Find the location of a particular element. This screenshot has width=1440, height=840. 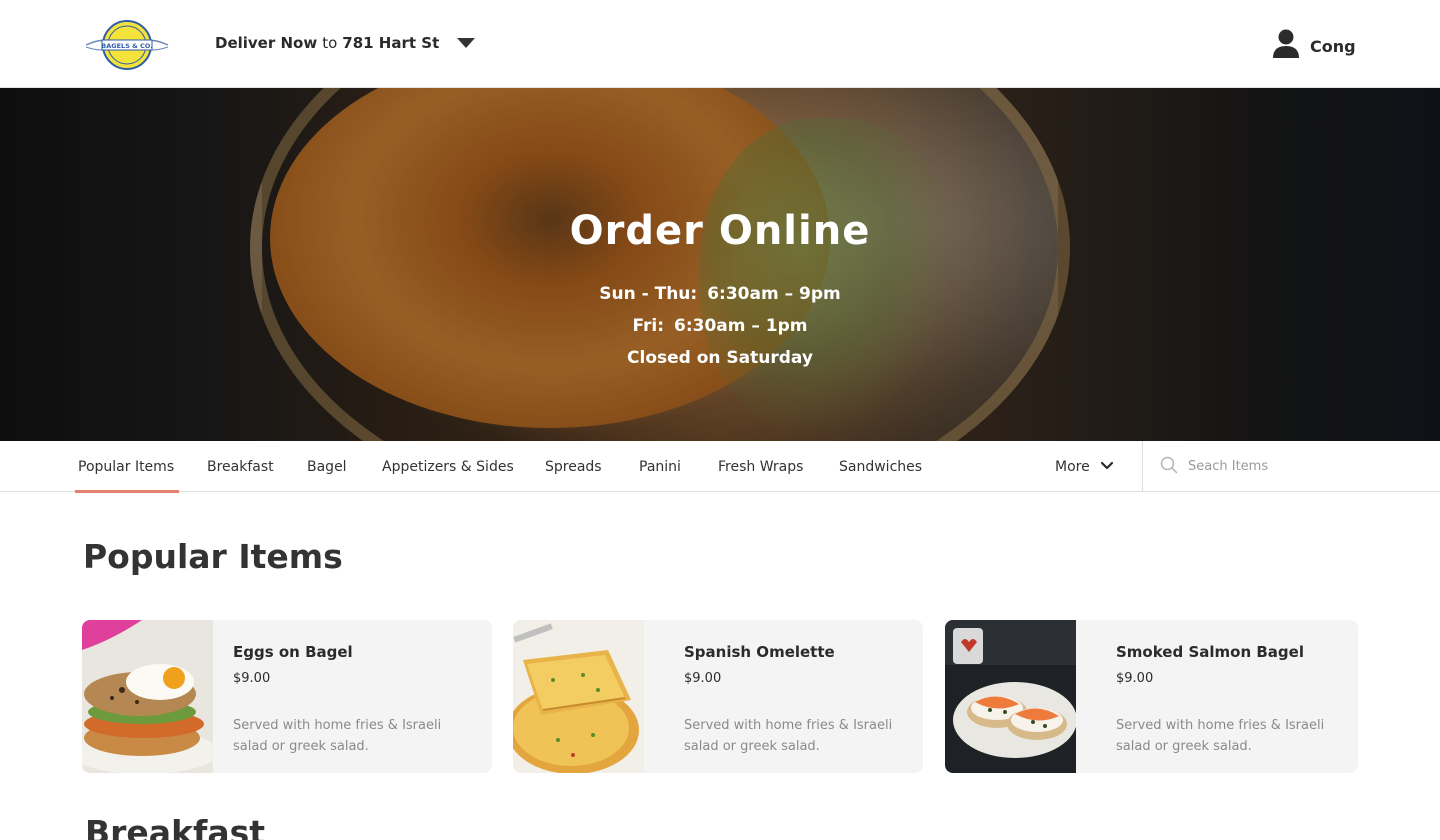

search-icon is located at coordinates (1169, 467).